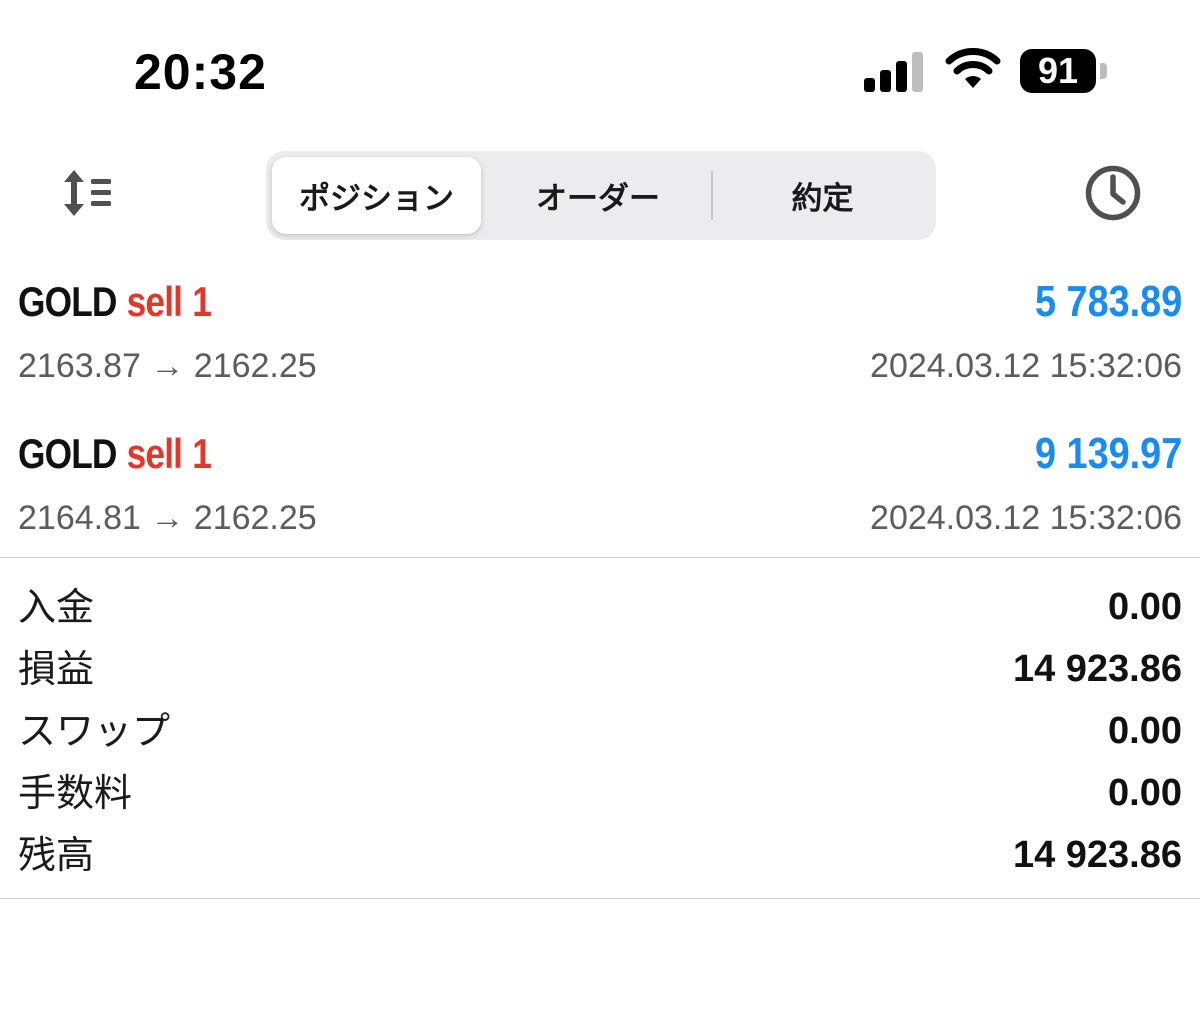 The width and height of the screenshot is (1200, 1014). Describe the element at coordinates (822, 195) in the screenshot. I see `tab-deals: 約定` at that location.